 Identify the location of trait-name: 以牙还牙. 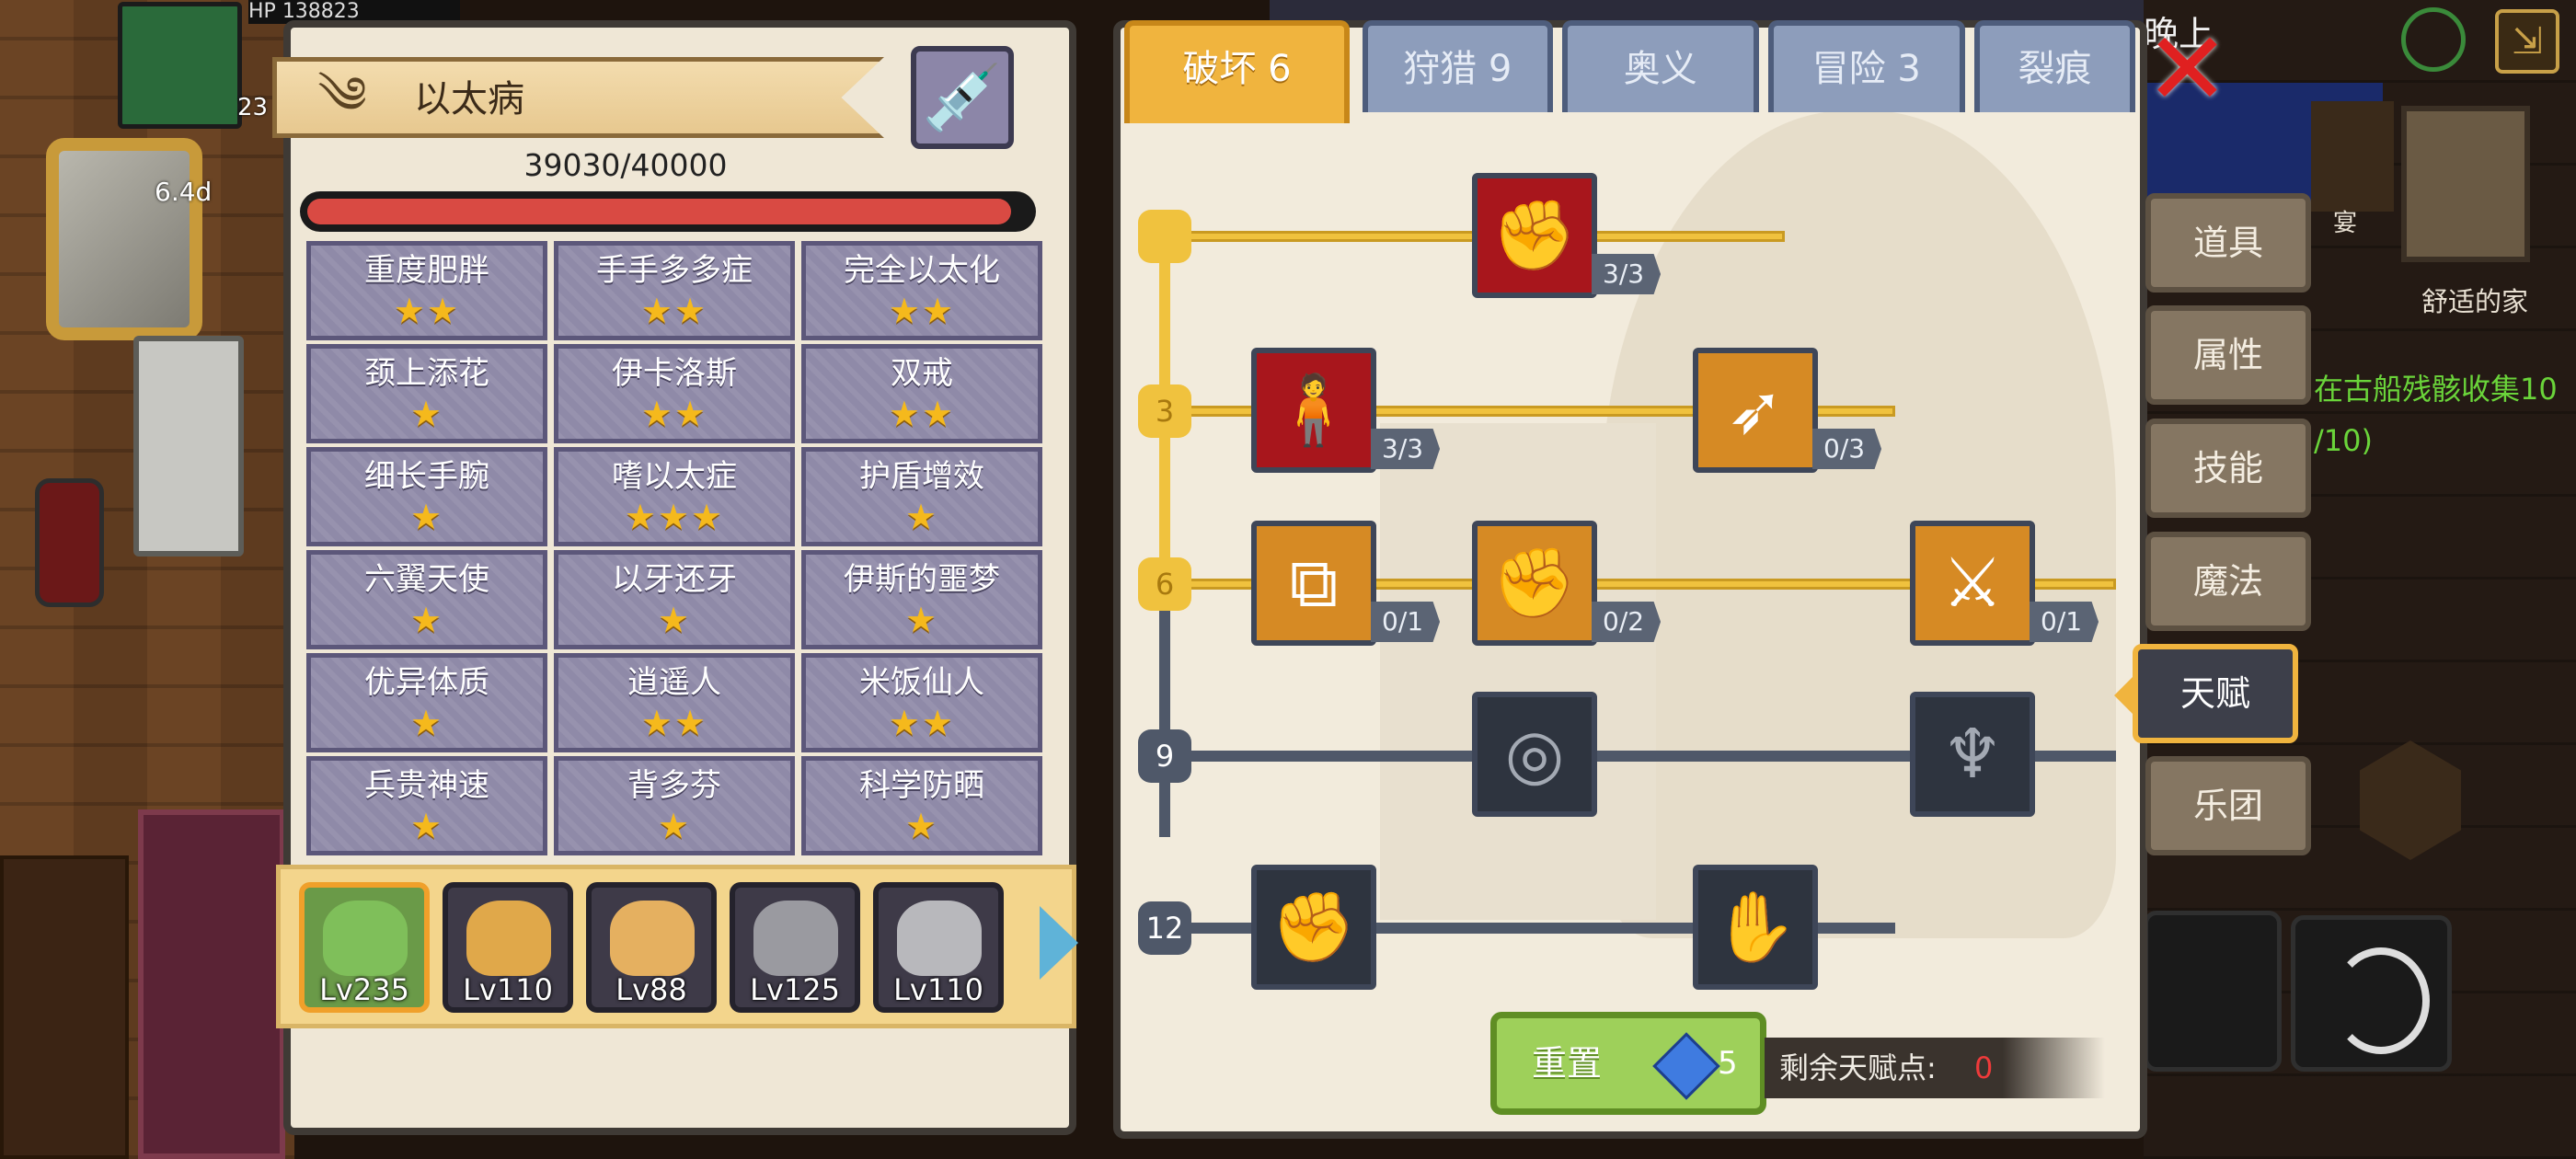
(674, 579).